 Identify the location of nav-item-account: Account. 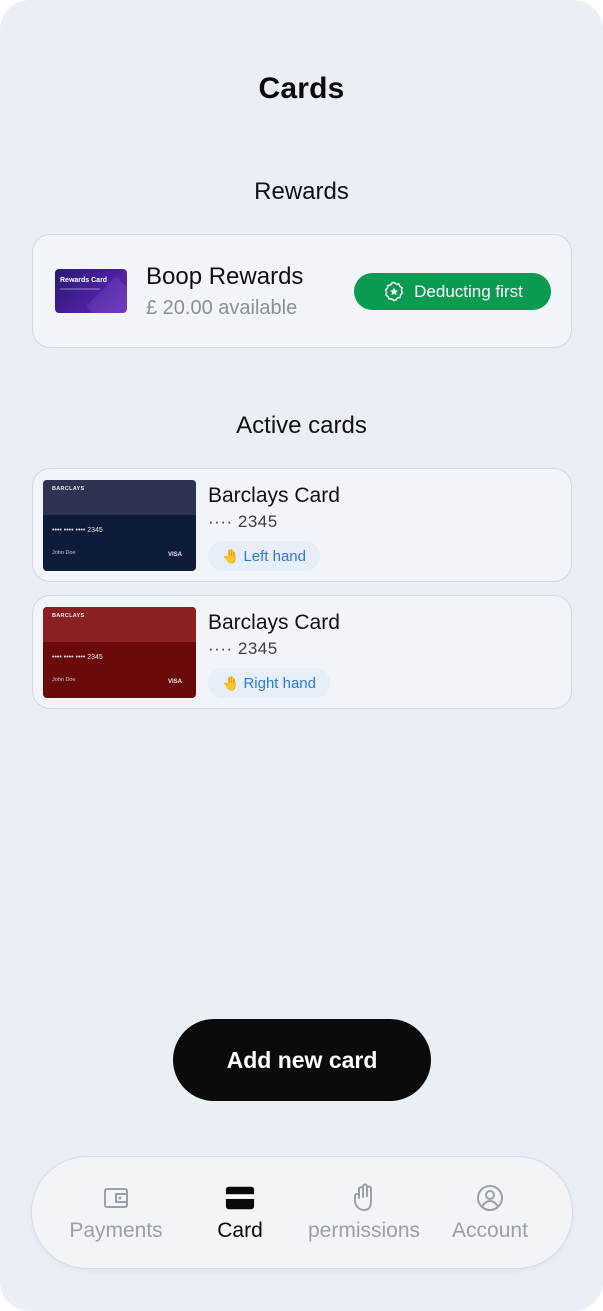
(490, 1212).